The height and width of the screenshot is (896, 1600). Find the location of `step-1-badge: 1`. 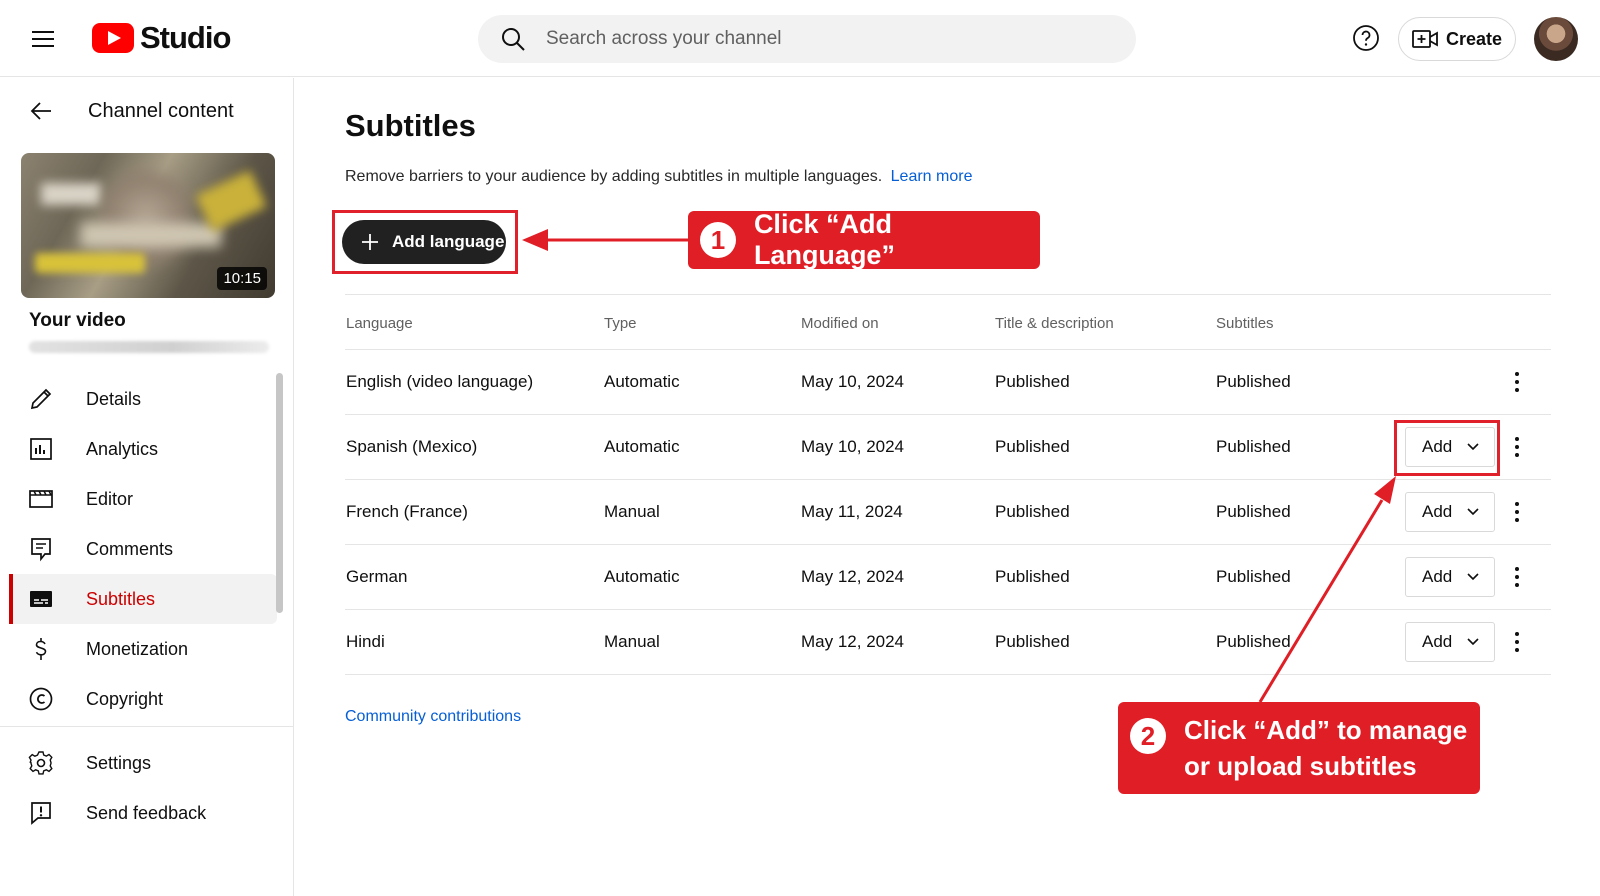

step-1-badge: 1 is located at coordinates (718, 240).